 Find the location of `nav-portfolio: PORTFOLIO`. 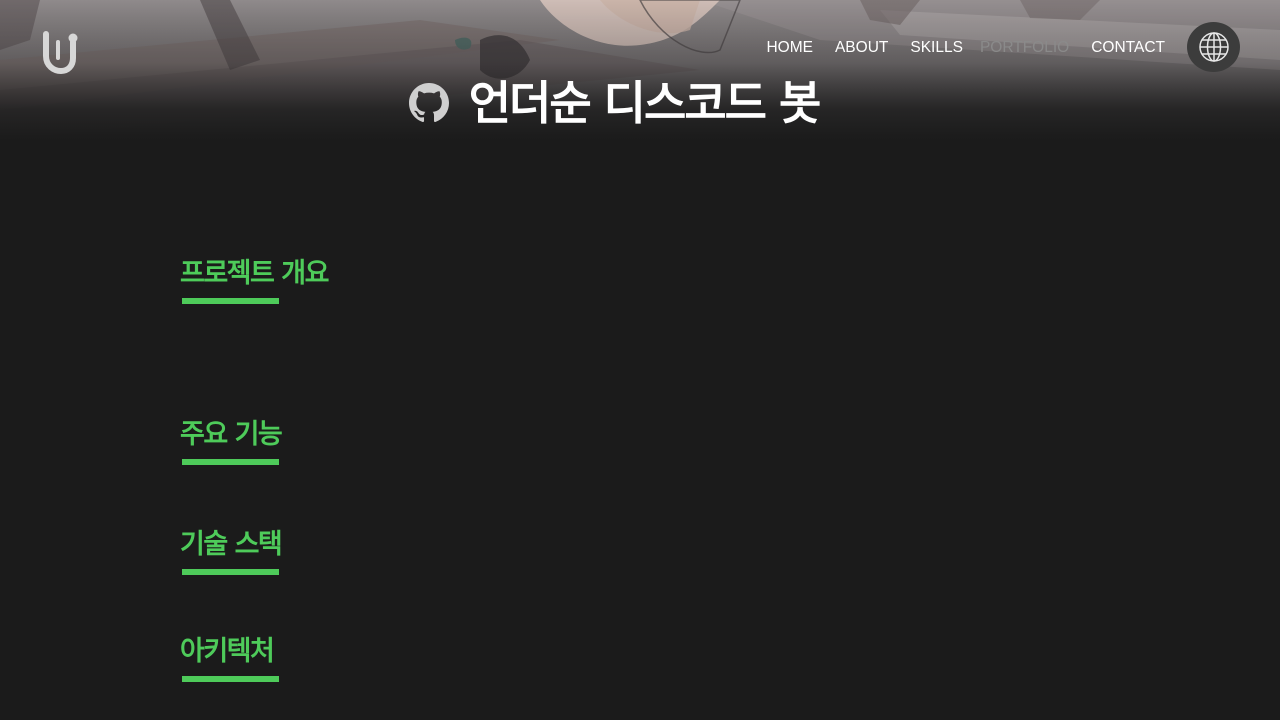

nav-portfolio: PORTFOLIO is located at coordinates (1024, 48).